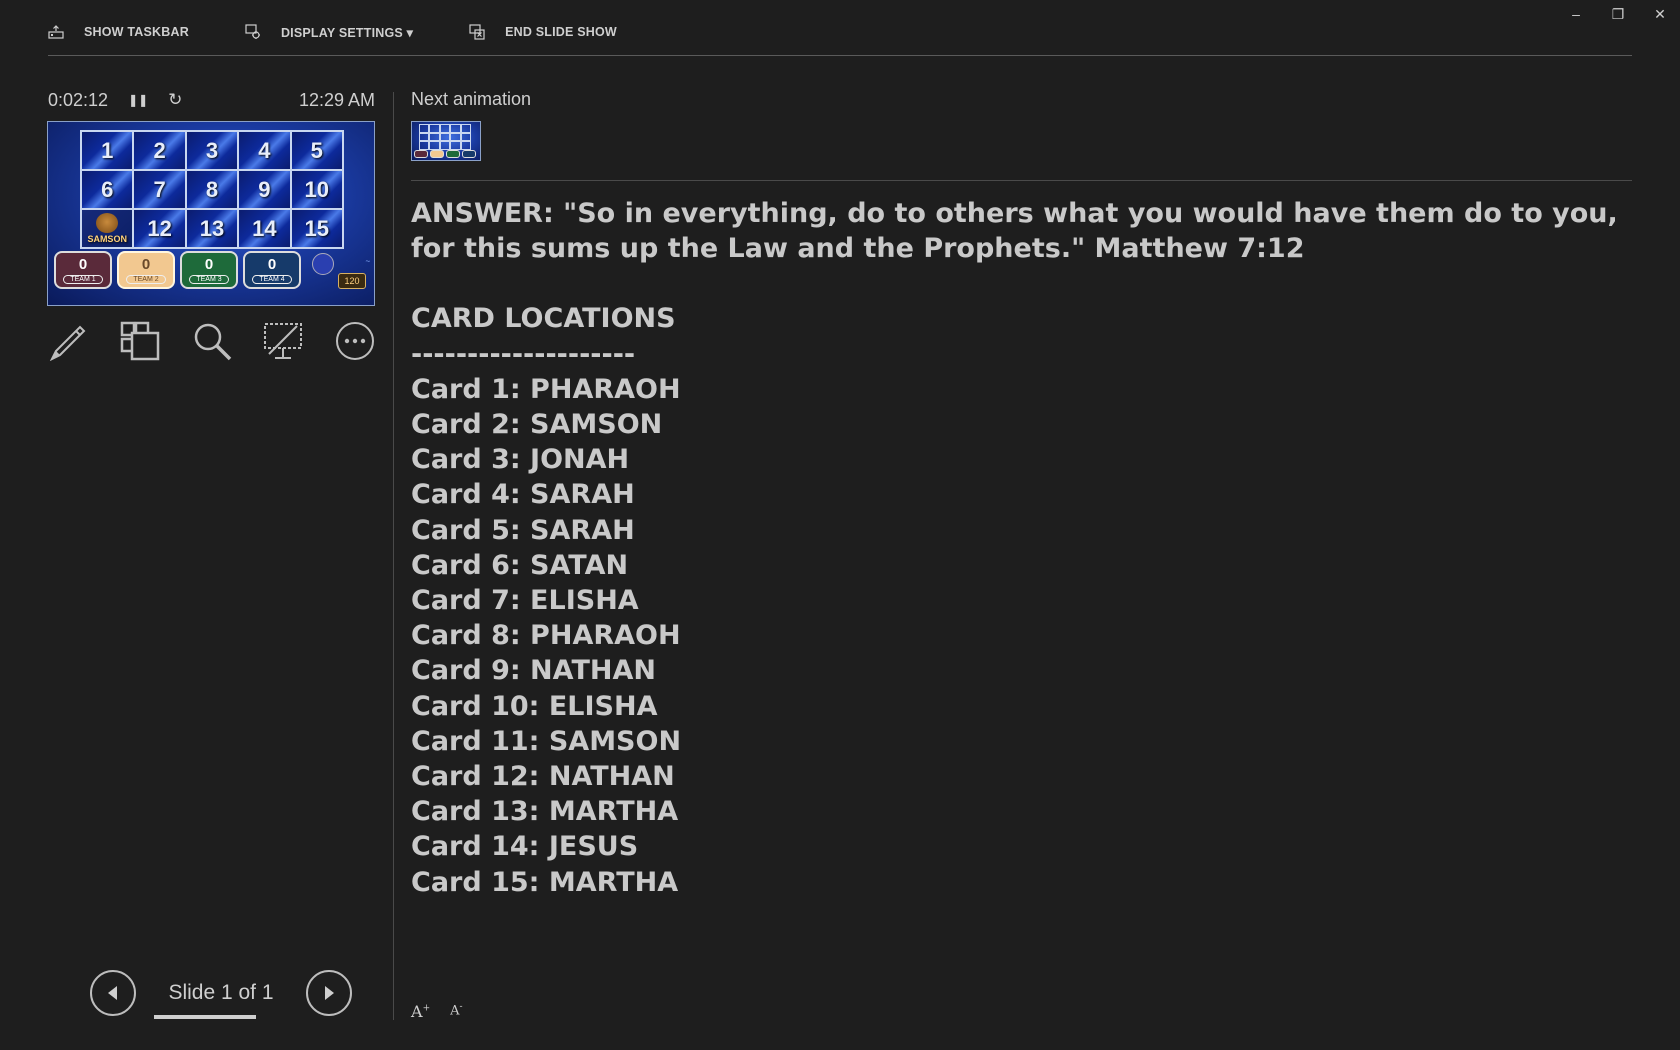 This screenshot has width=1680, height=1050. I want to click on decrease-font-label: A, so click(455, 1011).